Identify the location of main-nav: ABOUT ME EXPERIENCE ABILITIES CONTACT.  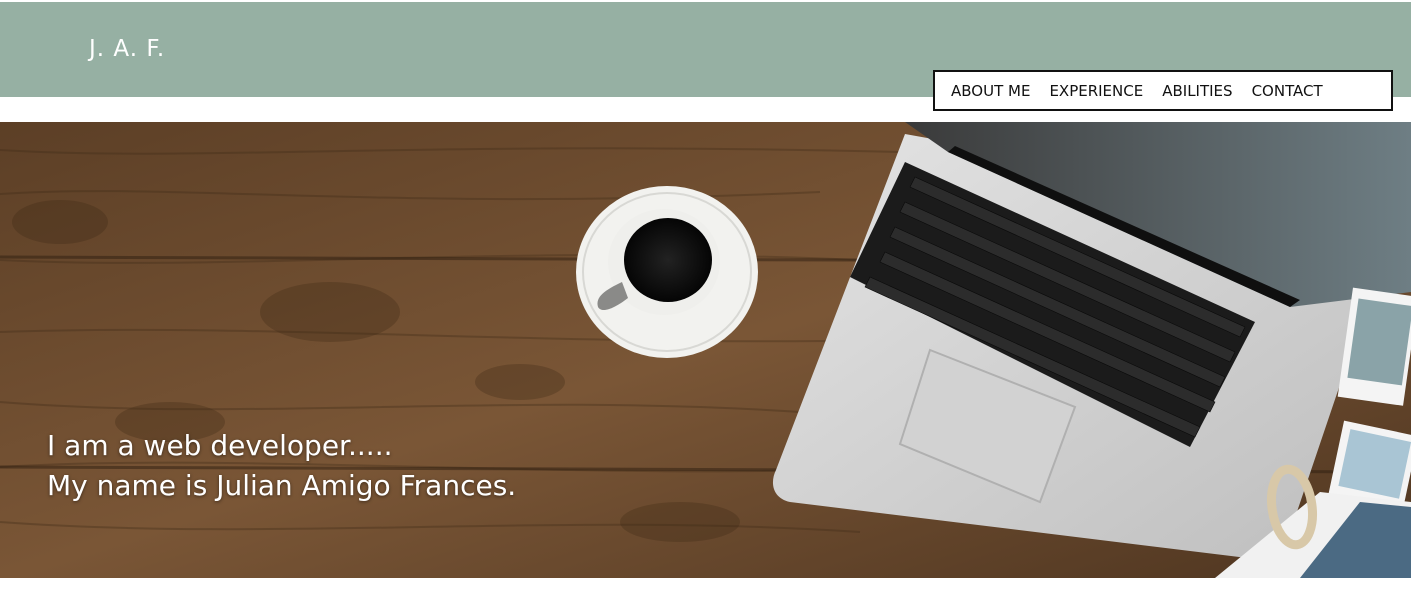
(1163, 90).